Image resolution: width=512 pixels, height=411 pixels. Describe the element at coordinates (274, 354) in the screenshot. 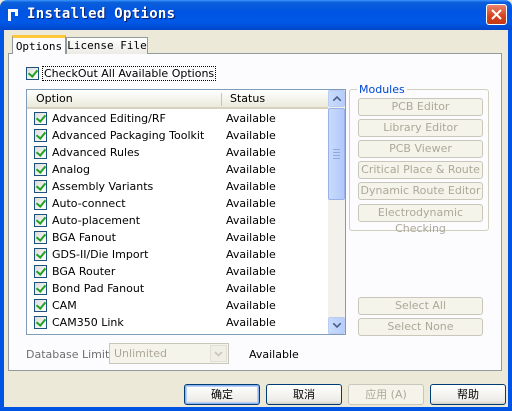

I see `database-limit-status: Available` at that location.